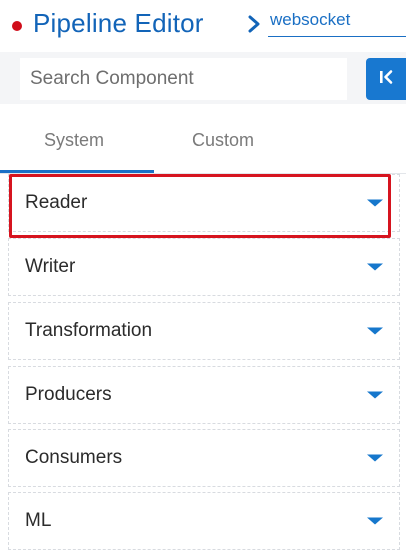 This screenshot has height=552, width=406. I want to click on accordion-label: Consumers, so click(74, 457).